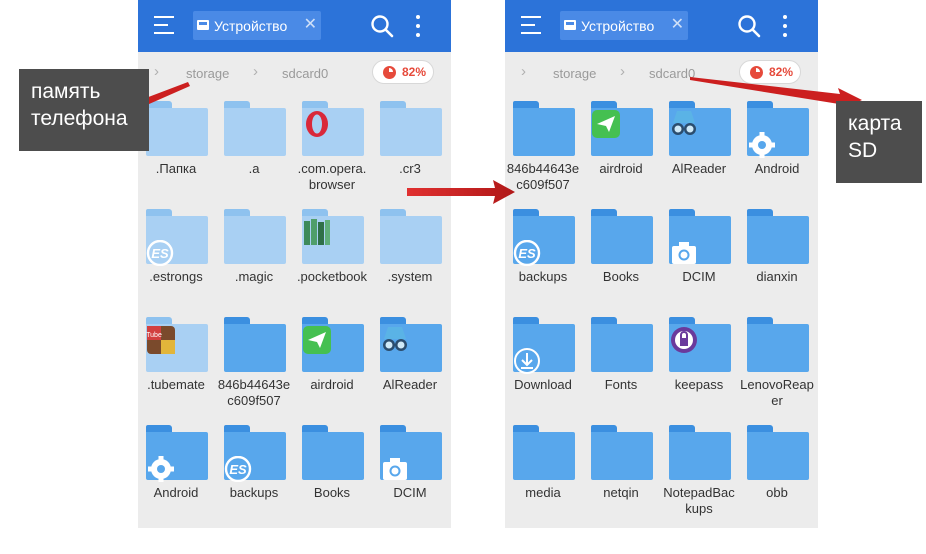 The height and width of the screenshot is (554, 926). I want to click on folder-item: NotepadBackups, so click(699, 476).